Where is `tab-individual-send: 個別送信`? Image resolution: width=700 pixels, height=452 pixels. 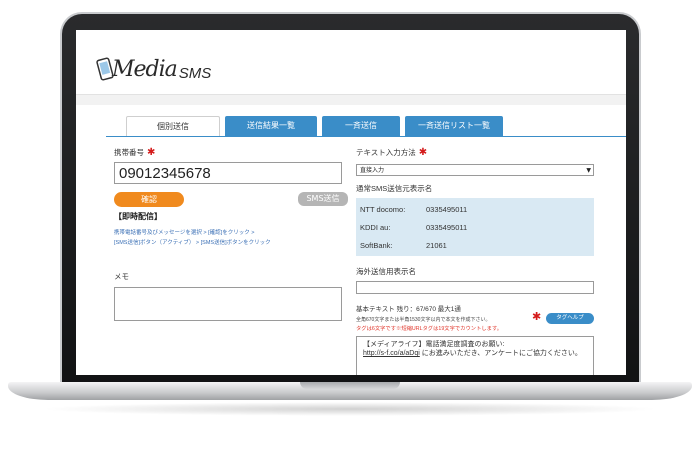
tab-individual-send: 個別送信 is located at coordinates (173, 126).